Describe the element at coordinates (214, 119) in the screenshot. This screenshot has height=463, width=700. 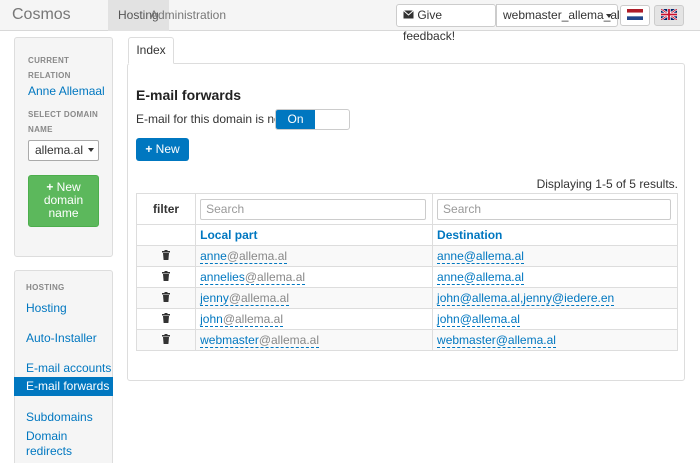
I see `email-status-label: E-mail for this domain is now:` at that location.